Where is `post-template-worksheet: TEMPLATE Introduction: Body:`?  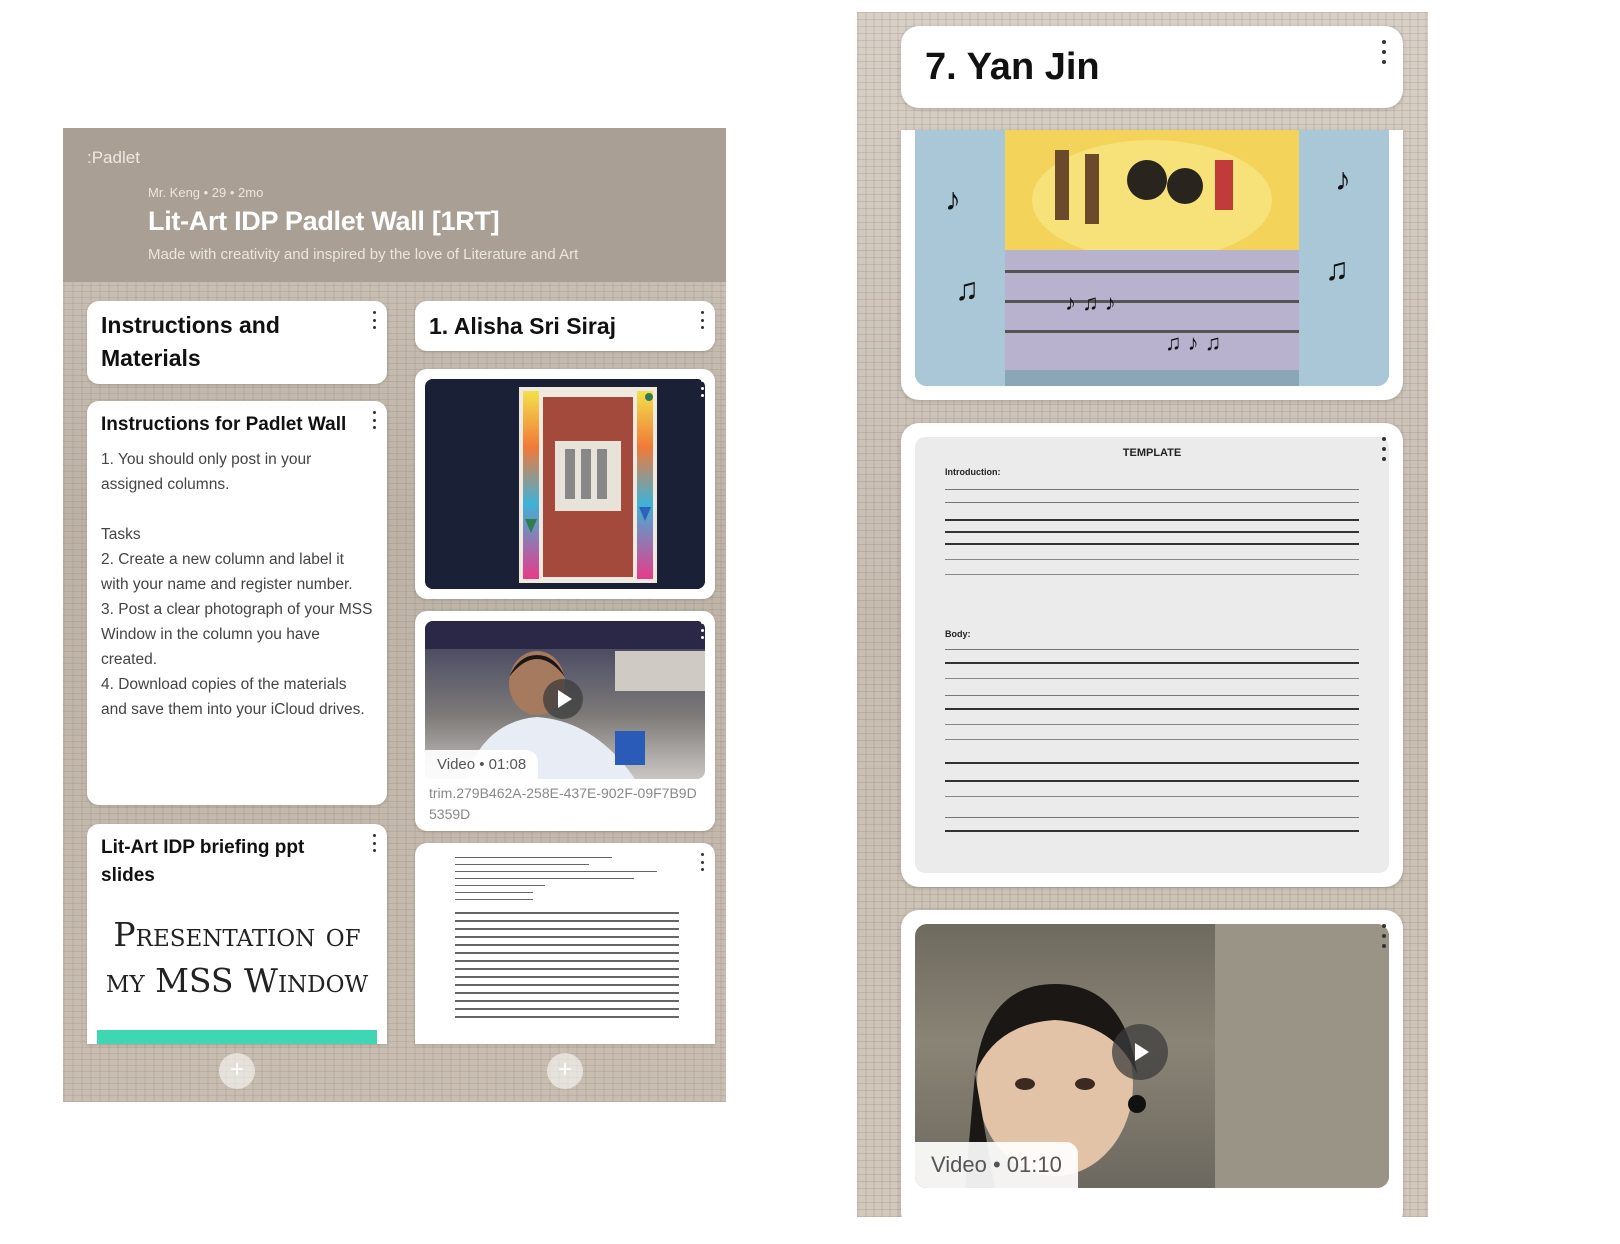 post-template-worksheet: TEMPLATE Introduction: Body: is located at coordinates (1152, 655).